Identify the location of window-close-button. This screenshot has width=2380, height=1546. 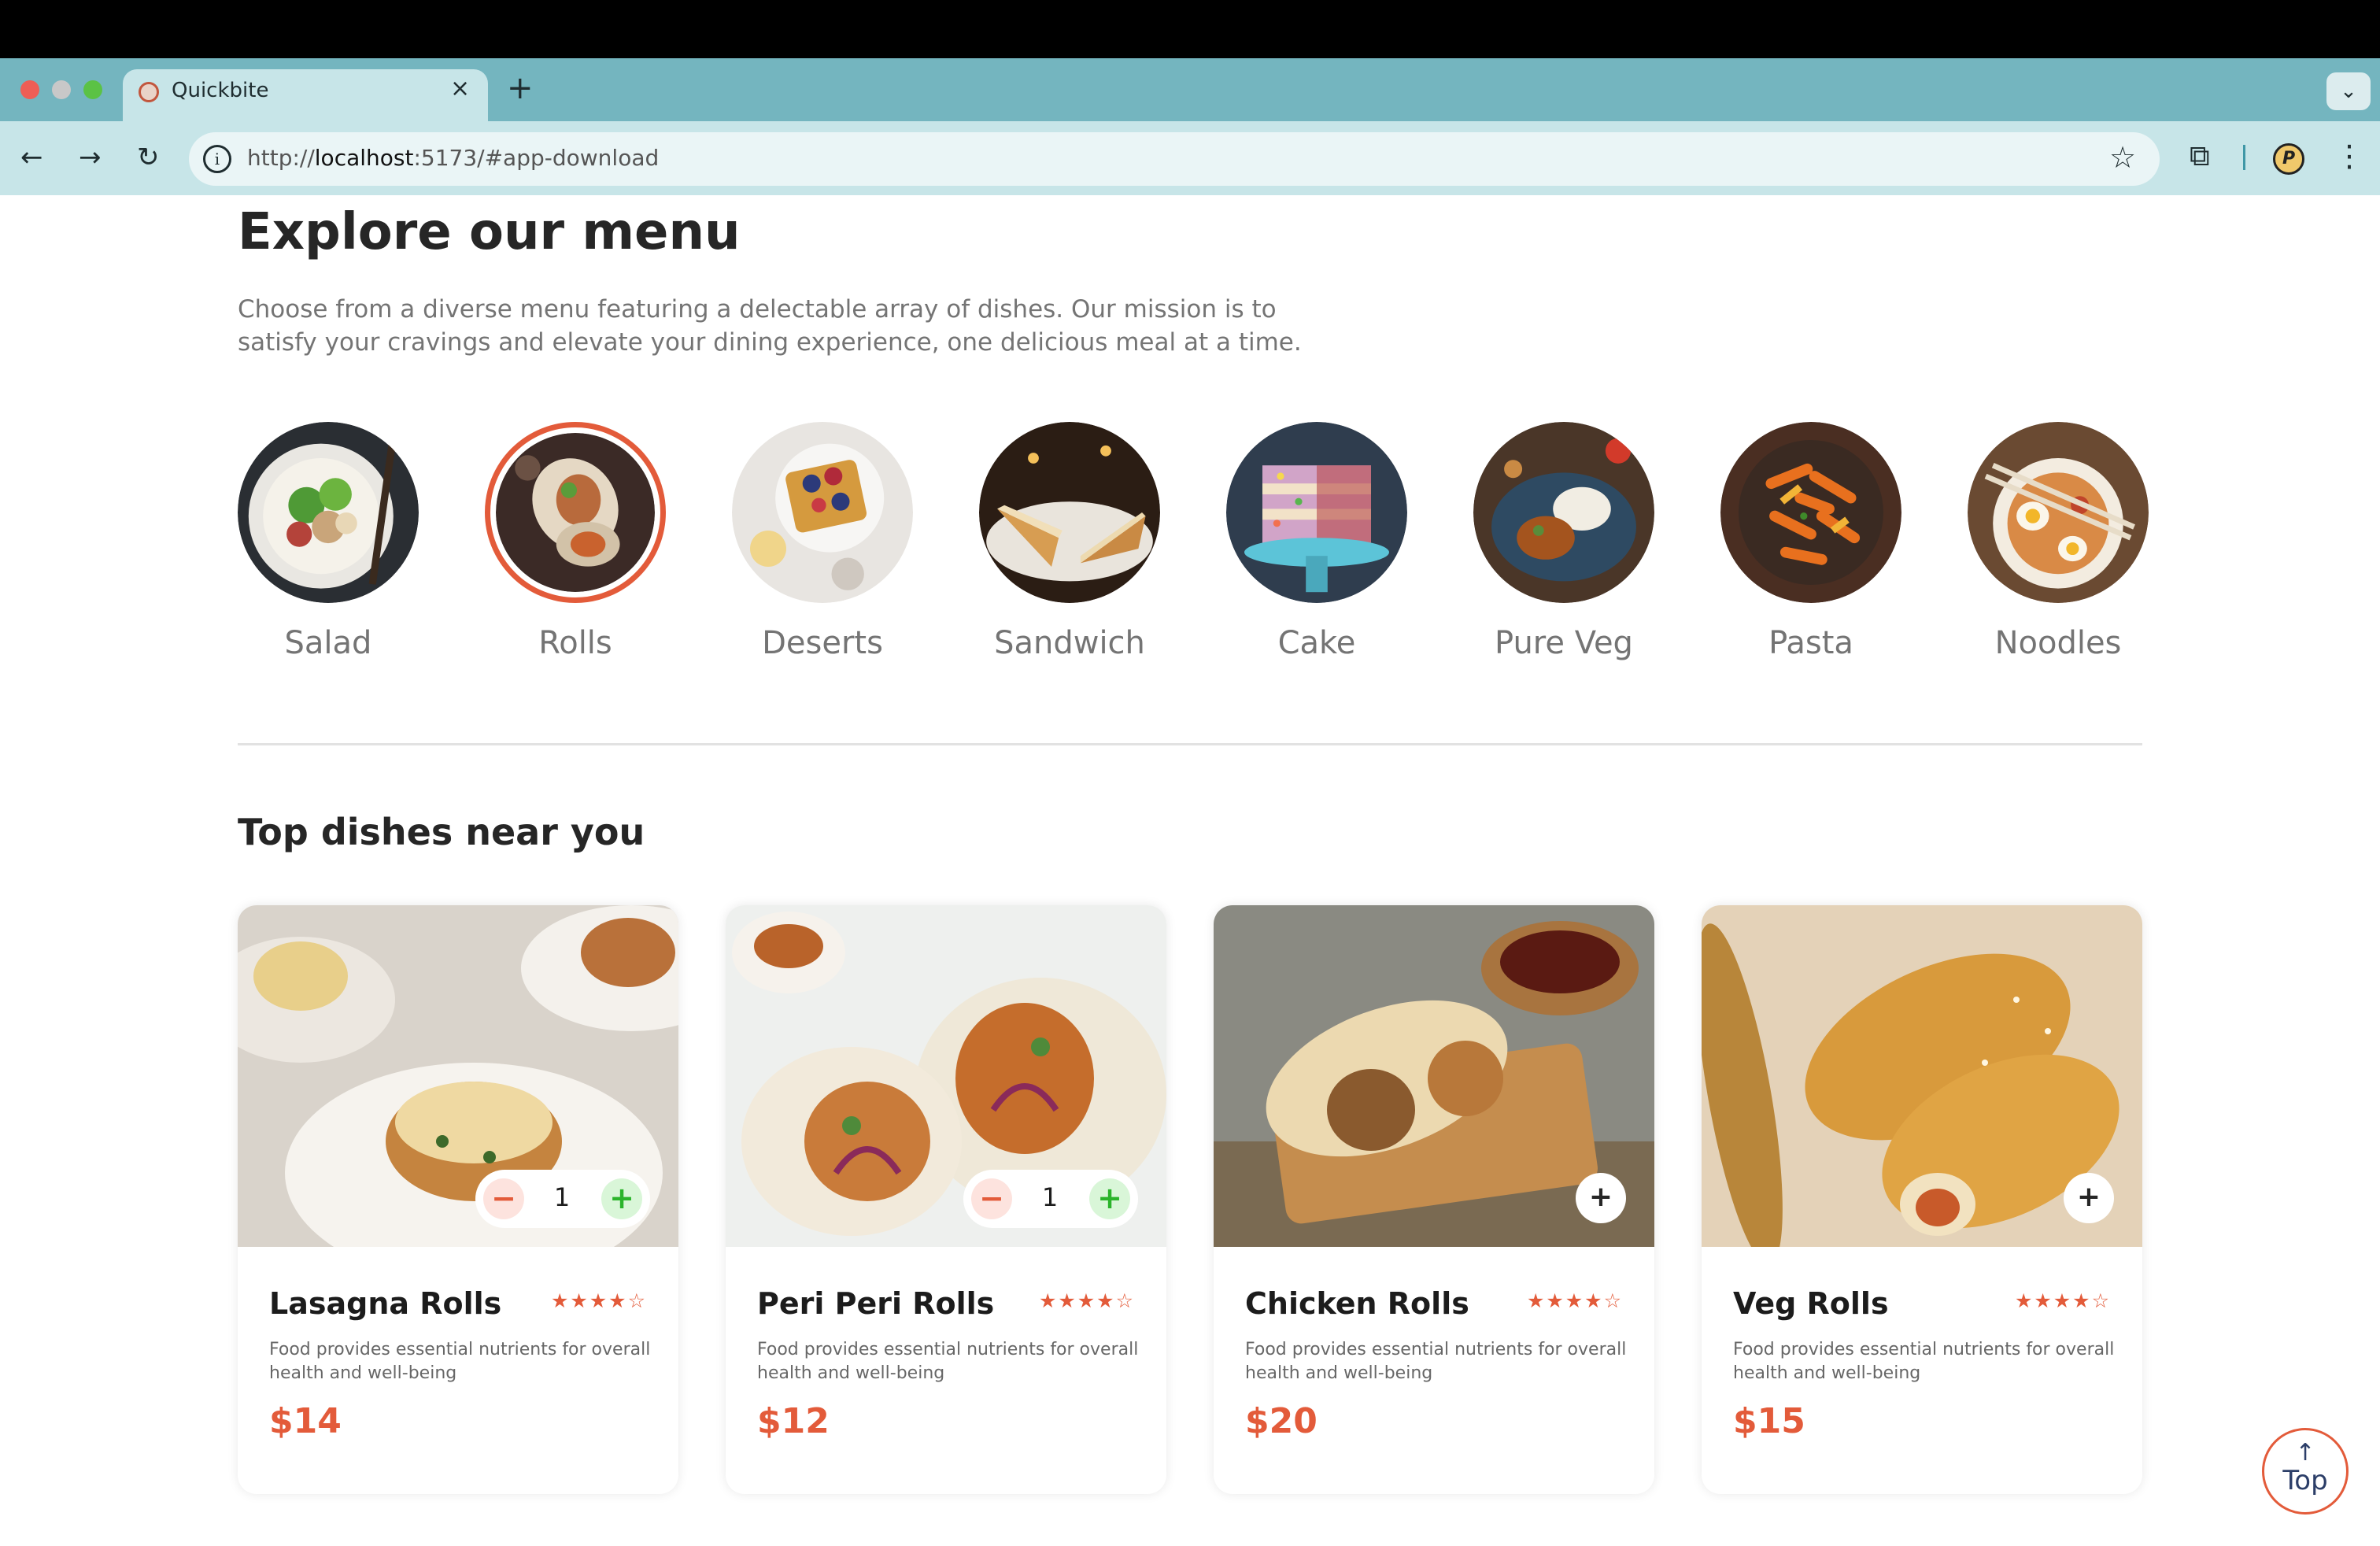
(29, 89).